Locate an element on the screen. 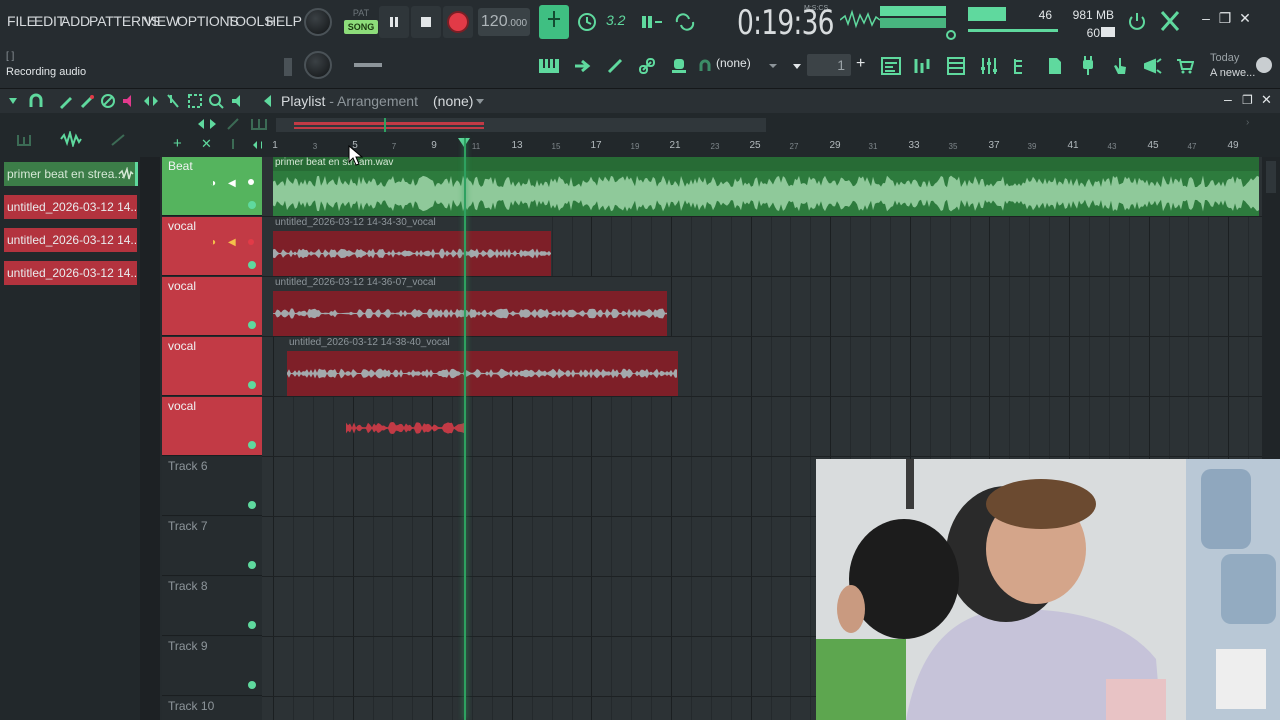 The height and width of the screenshot is (720, 1280). pause-button is located at coordinates (394, 22).